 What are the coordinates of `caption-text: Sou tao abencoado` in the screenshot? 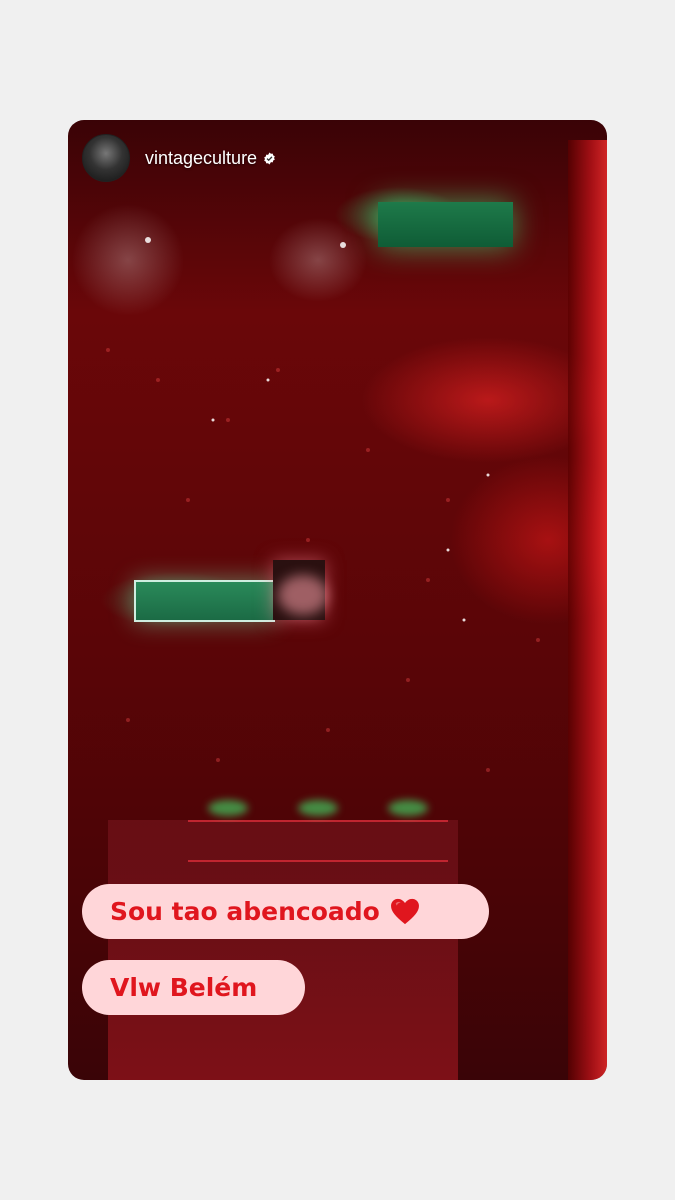 It's located at (245, 911).